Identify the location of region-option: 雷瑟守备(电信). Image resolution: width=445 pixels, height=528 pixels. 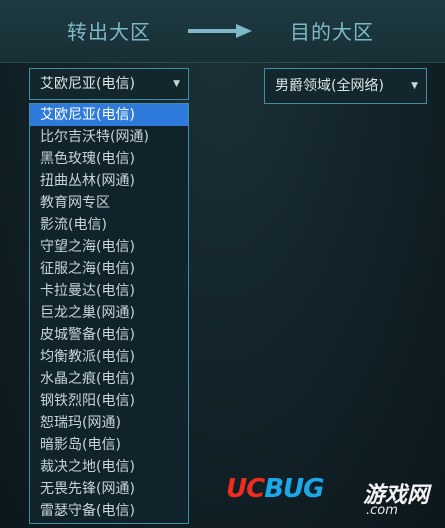
(109, 511).